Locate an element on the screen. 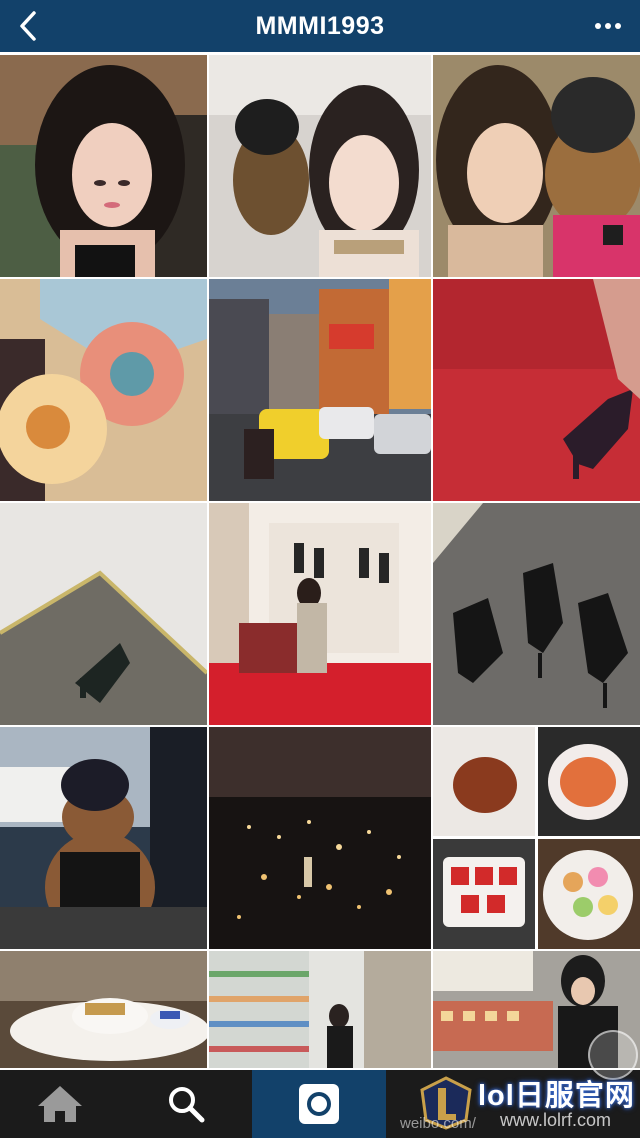 Image resolution: width=640 pixels, height=1138 pixels. photo-tile-food-collage is located at coordinates (536, 838).